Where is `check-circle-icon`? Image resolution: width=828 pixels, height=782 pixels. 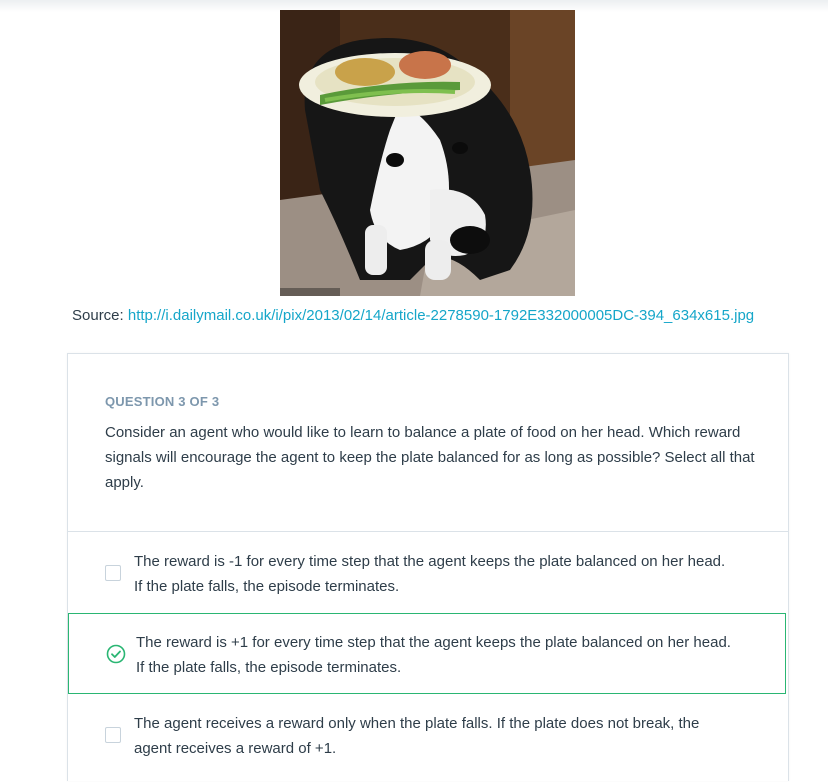
check-circle-icon is located at coordinates (116, 654).